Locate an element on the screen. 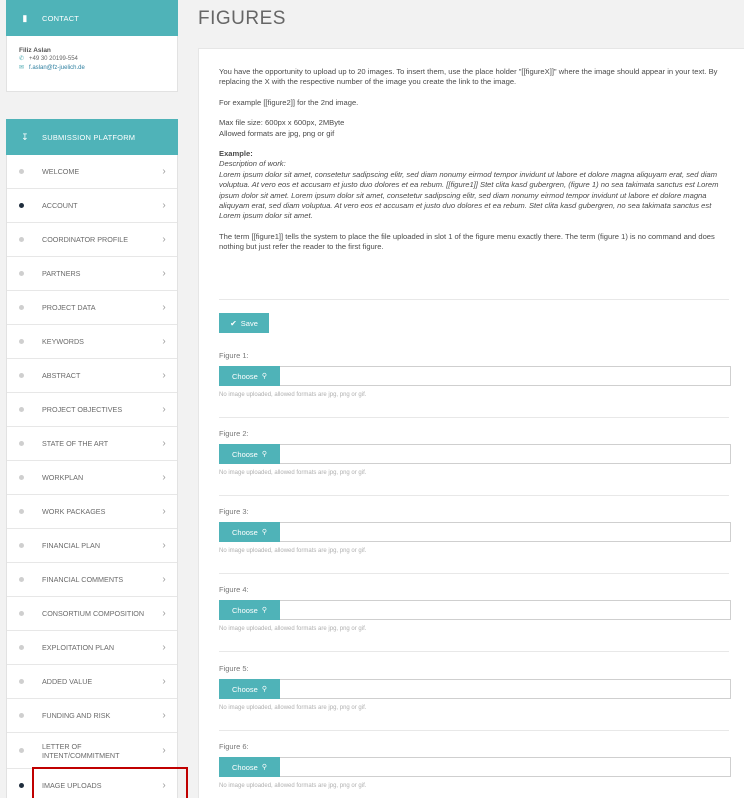  submission-header-label: SUBMISSION PLATFORM is located at coordinates (89, 137).